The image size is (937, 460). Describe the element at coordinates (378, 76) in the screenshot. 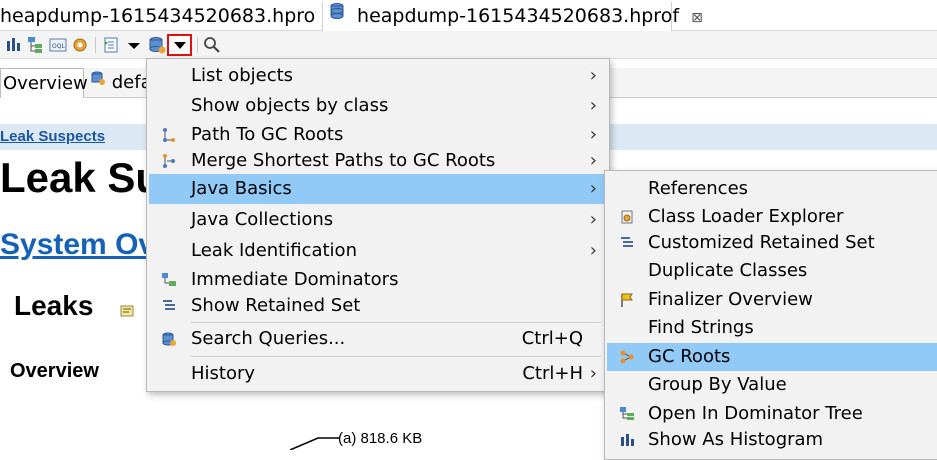

I see `menu-item-list-objects: List objects ›` at that location.